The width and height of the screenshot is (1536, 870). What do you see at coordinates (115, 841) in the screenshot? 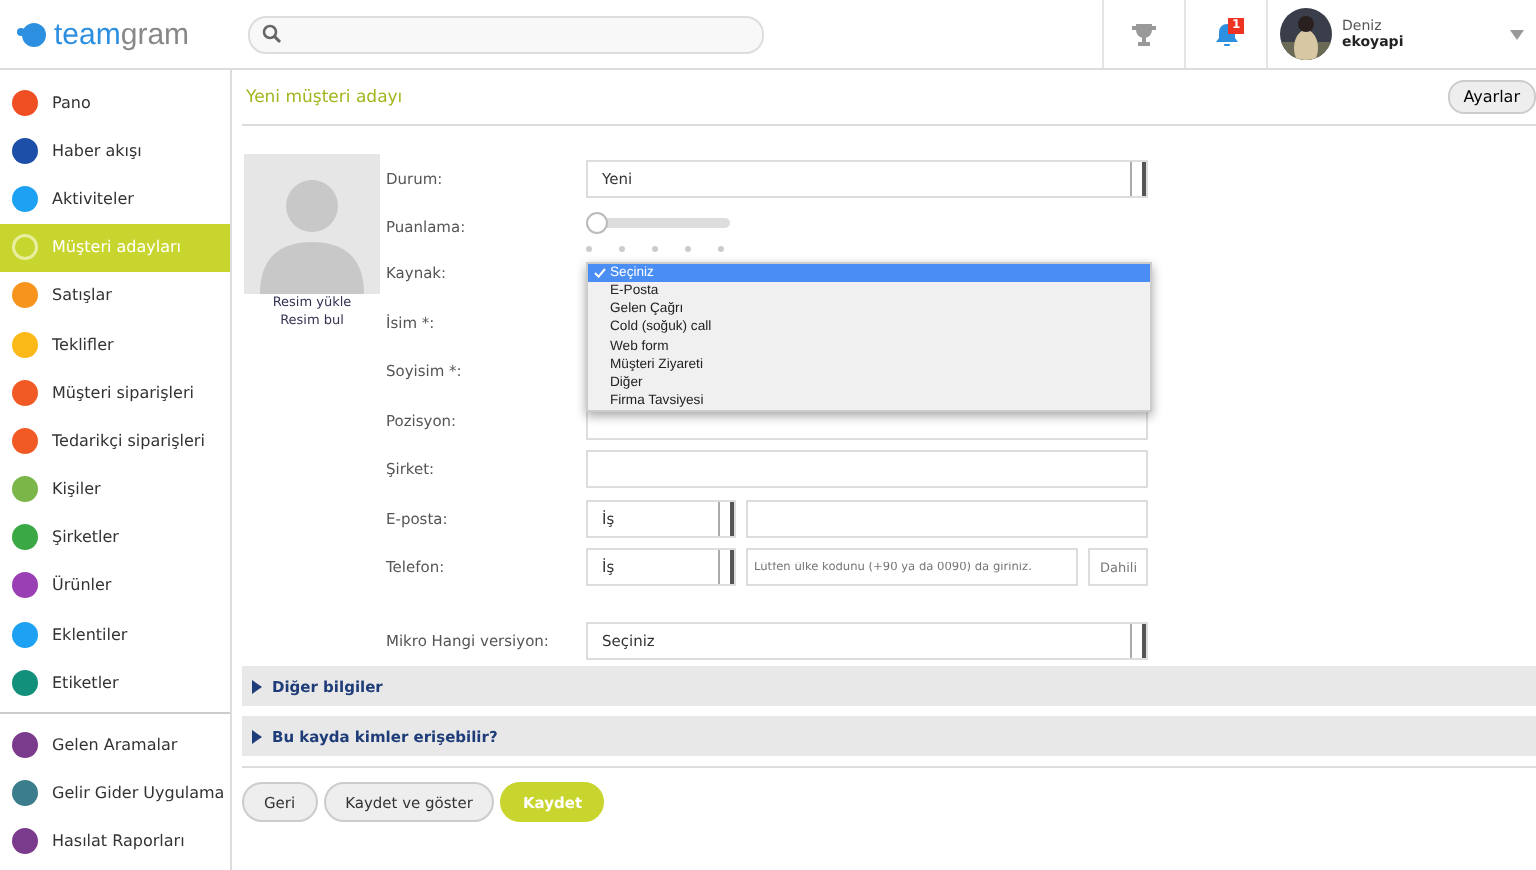
I see `sidebar-item: Hasılat Raporları` at bounding box center [115, 841].